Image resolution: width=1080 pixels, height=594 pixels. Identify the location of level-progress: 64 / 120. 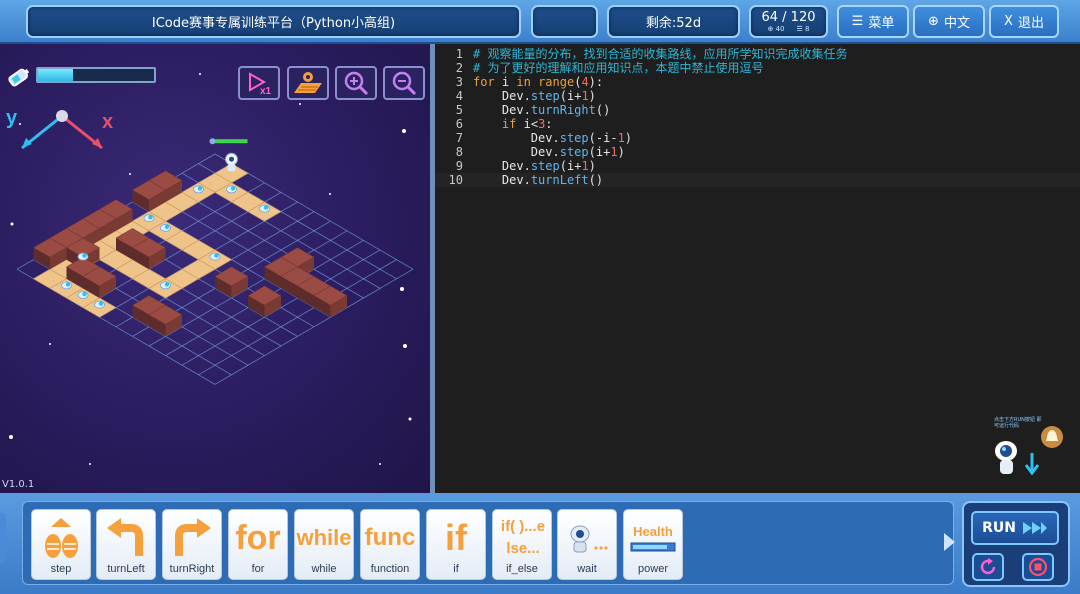
(788, 17).